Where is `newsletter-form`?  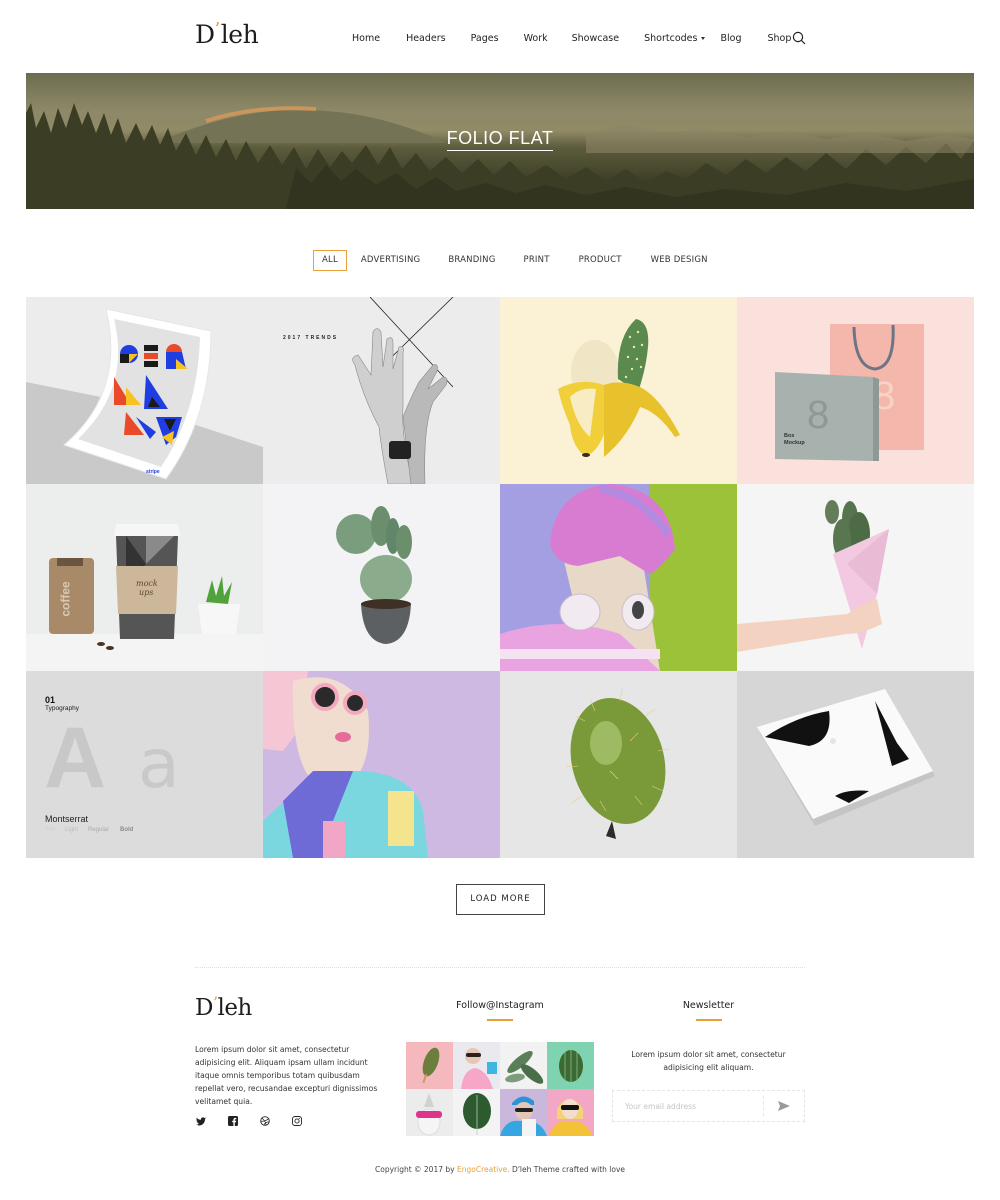 newsletter-form is located at coordinates (708, 1106).